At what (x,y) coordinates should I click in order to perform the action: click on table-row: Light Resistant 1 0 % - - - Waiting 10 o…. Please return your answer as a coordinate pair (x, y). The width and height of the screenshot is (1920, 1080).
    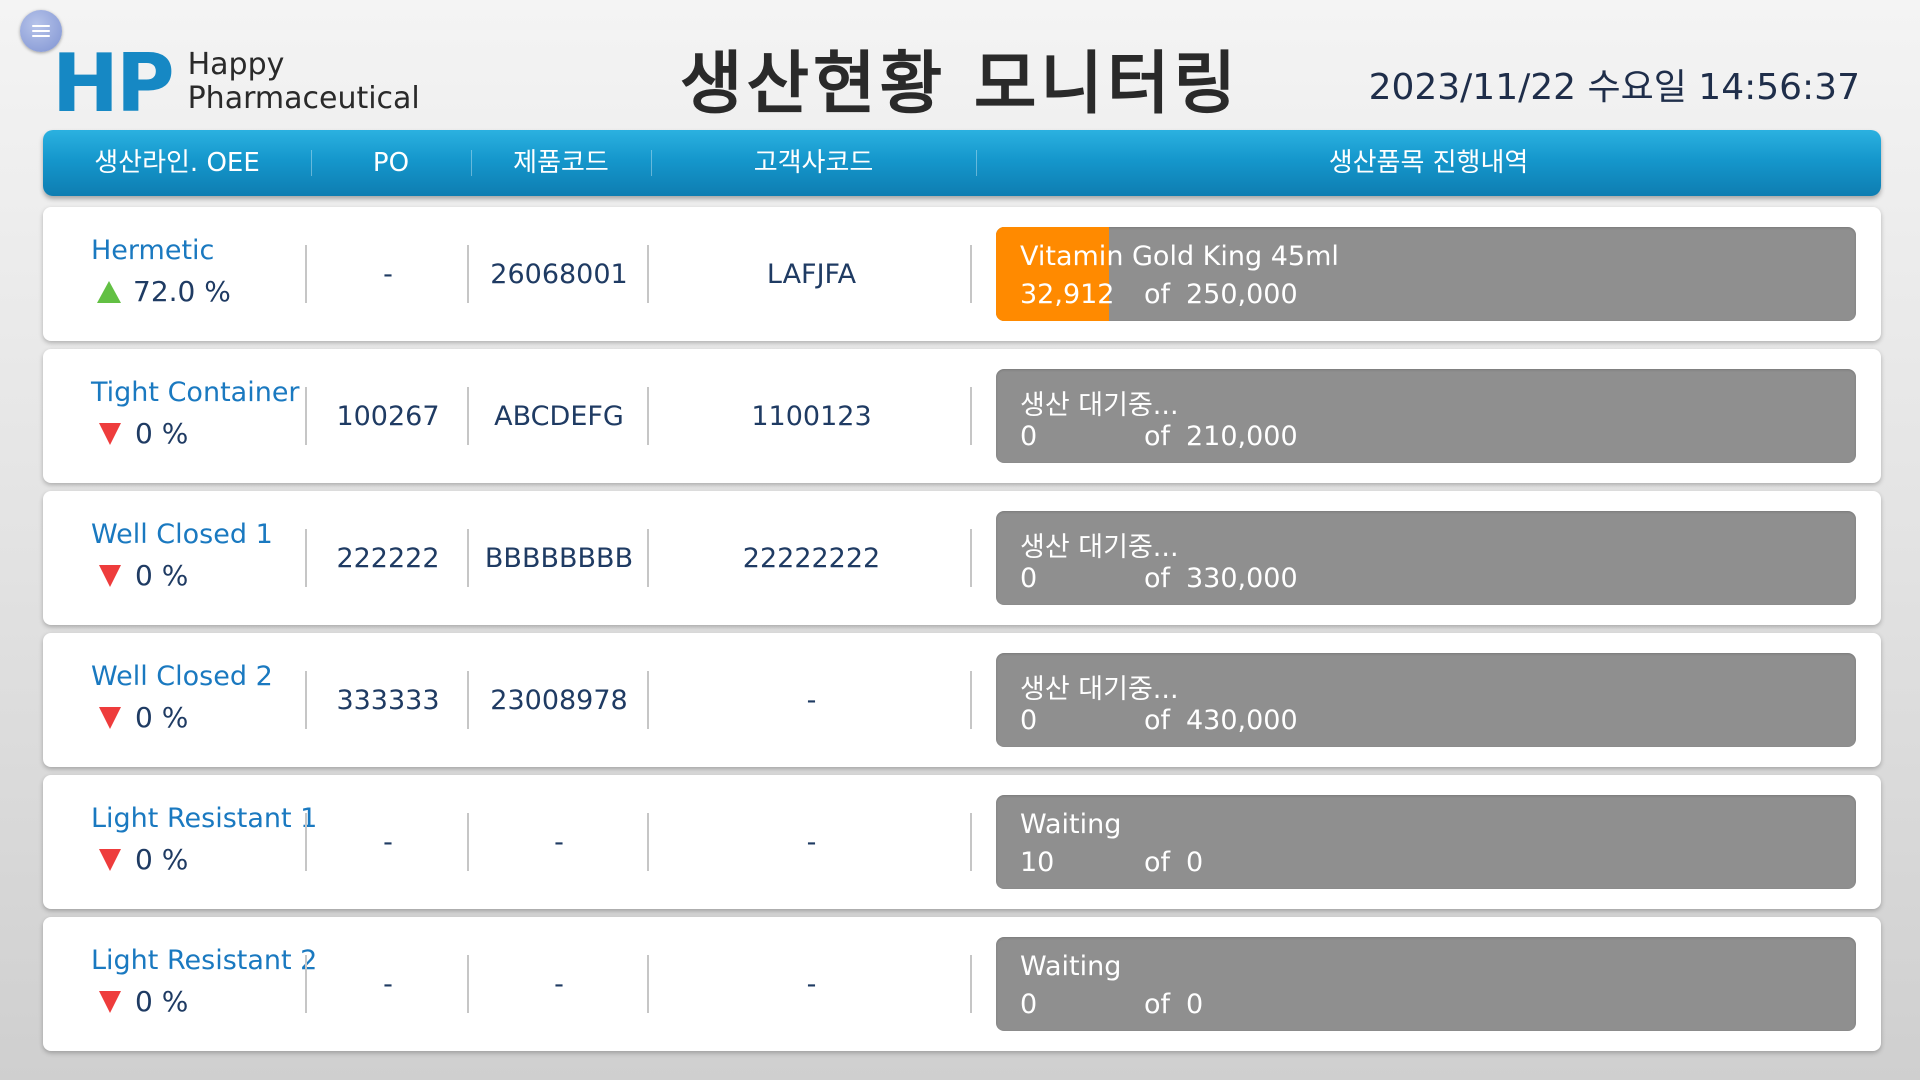
    Looking at the image, I should click on (962, 842).